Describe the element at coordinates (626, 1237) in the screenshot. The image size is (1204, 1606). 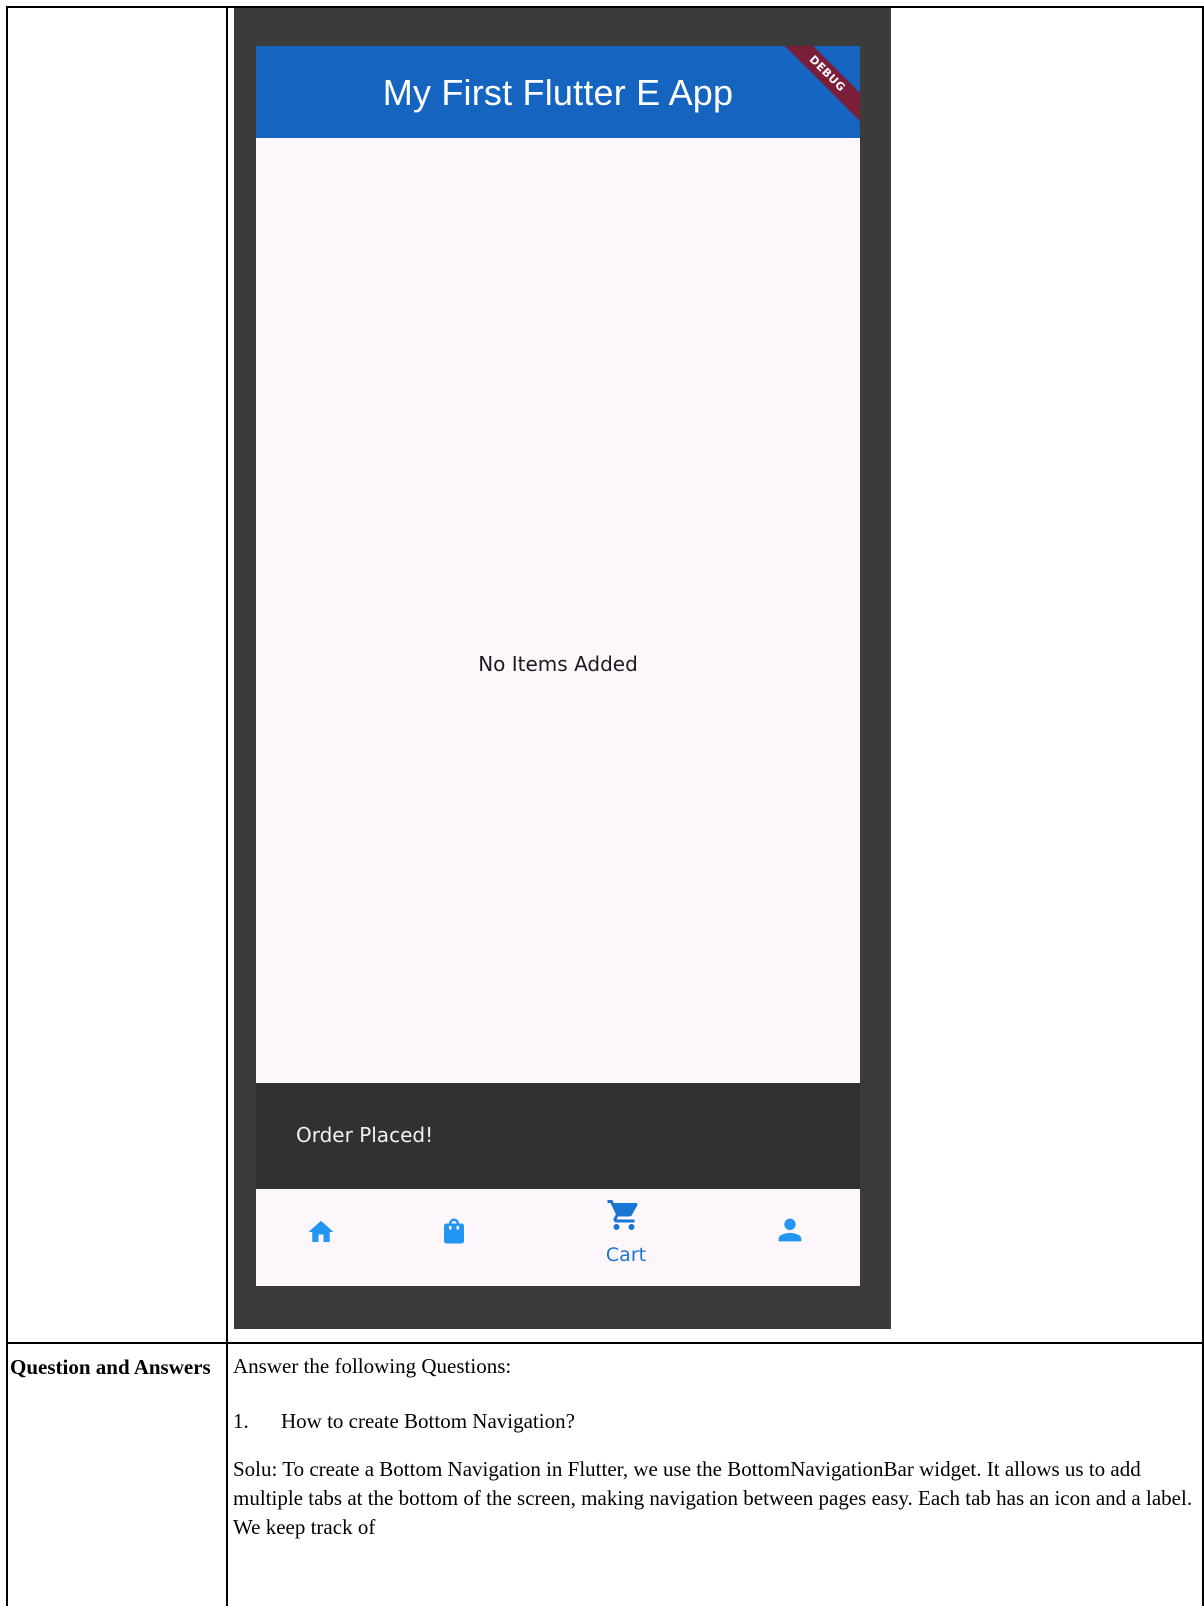
I see `nav-item-cart: Cart` at that location.